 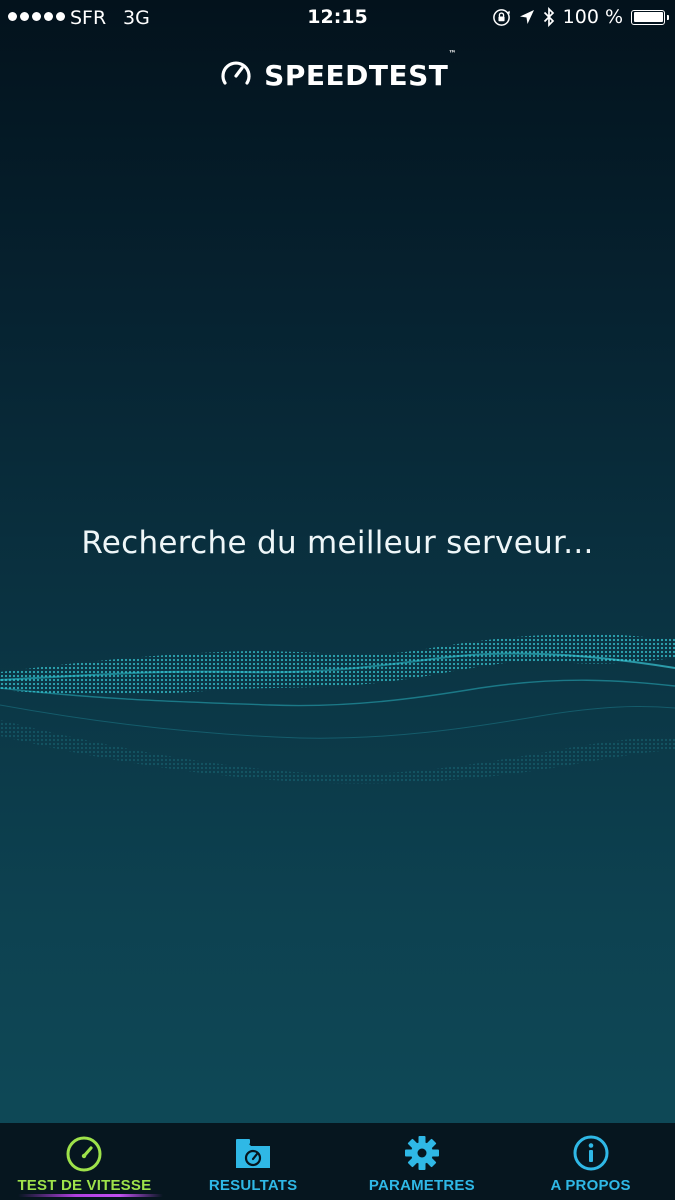 I want to click on logo-text: SPEEDTEST™, so click(x=360, y=70).